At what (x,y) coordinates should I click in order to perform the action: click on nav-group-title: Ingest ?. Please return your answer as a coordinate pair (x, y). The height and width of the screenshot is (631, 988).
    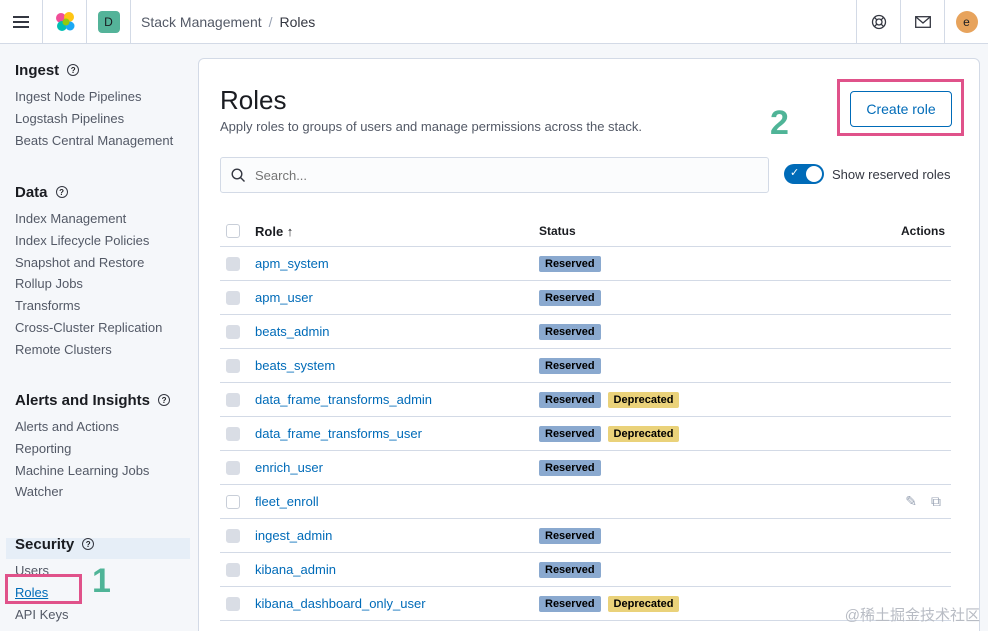
    Looking at the image, I should click on (94, 70).